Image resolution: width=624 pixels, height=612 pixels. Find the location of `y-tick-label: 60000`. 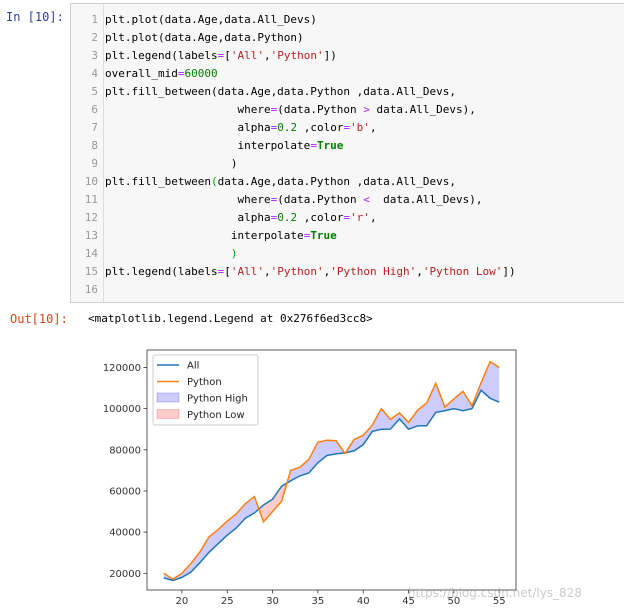

y-tick-label: 60000 is located at coordinates (125, 491).